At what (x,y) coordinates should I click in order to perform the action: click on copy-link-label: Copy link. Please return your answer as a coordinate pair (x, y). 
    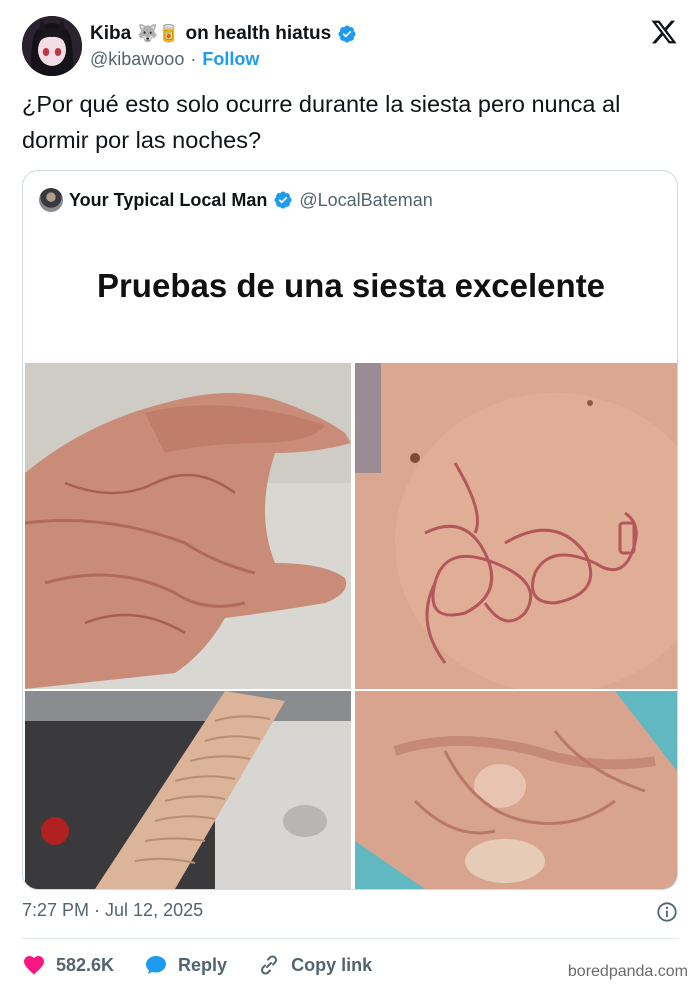
    Looking at the image, I should click on (332, 964).